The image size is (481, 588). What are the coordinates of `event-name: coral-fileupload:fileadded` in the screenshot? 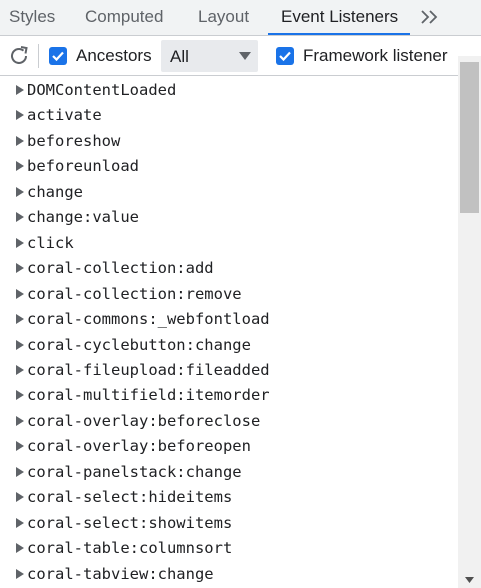 It's located at (148, 369).